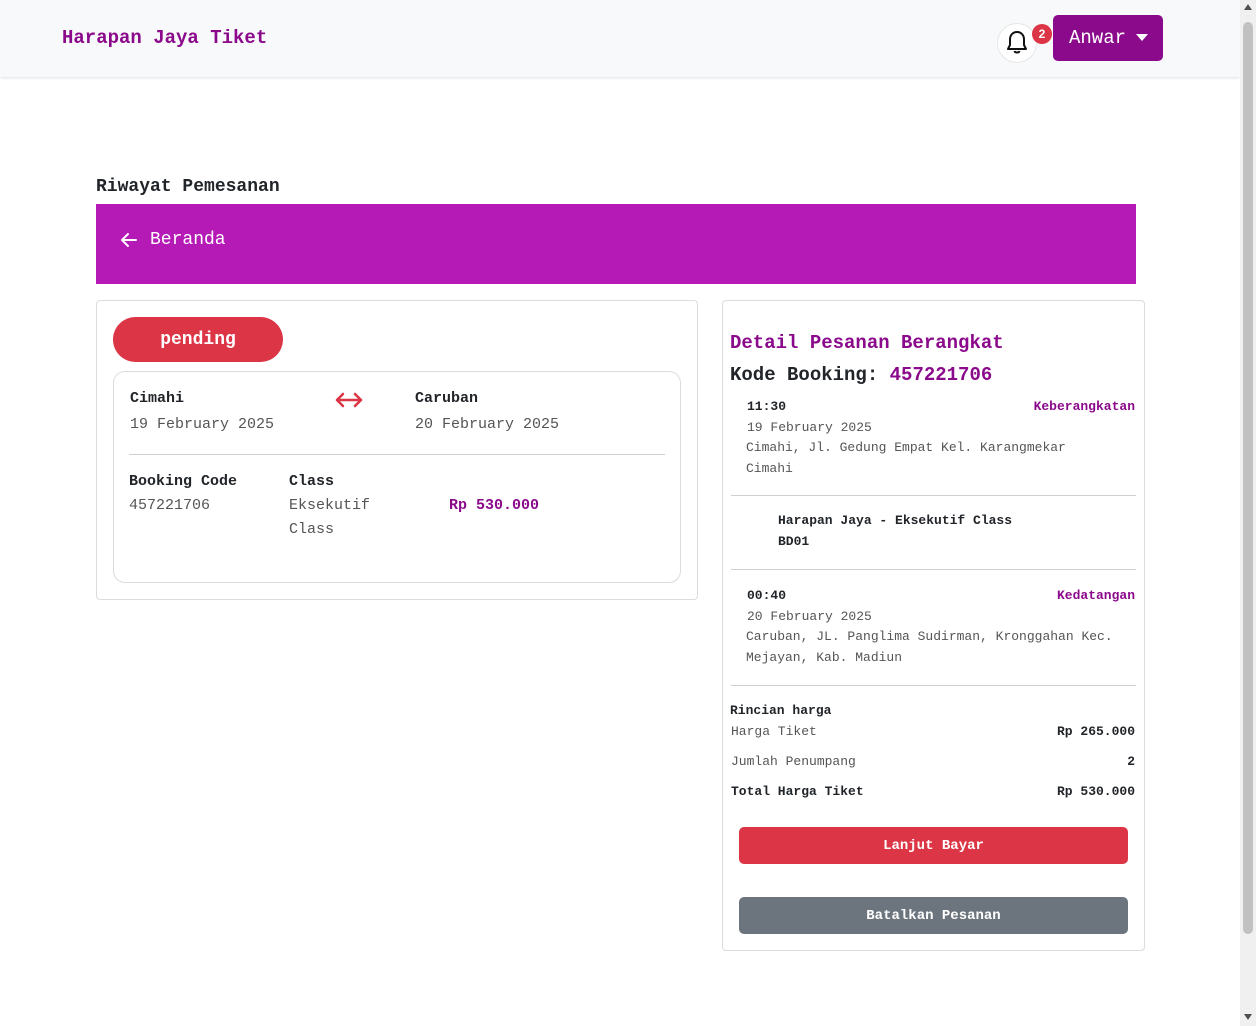 This screenshot has height=1026, width=1256. Describe the element at coordinates (188, 240) in the screenshot. I see `back-link-label: Beranda` at that location.